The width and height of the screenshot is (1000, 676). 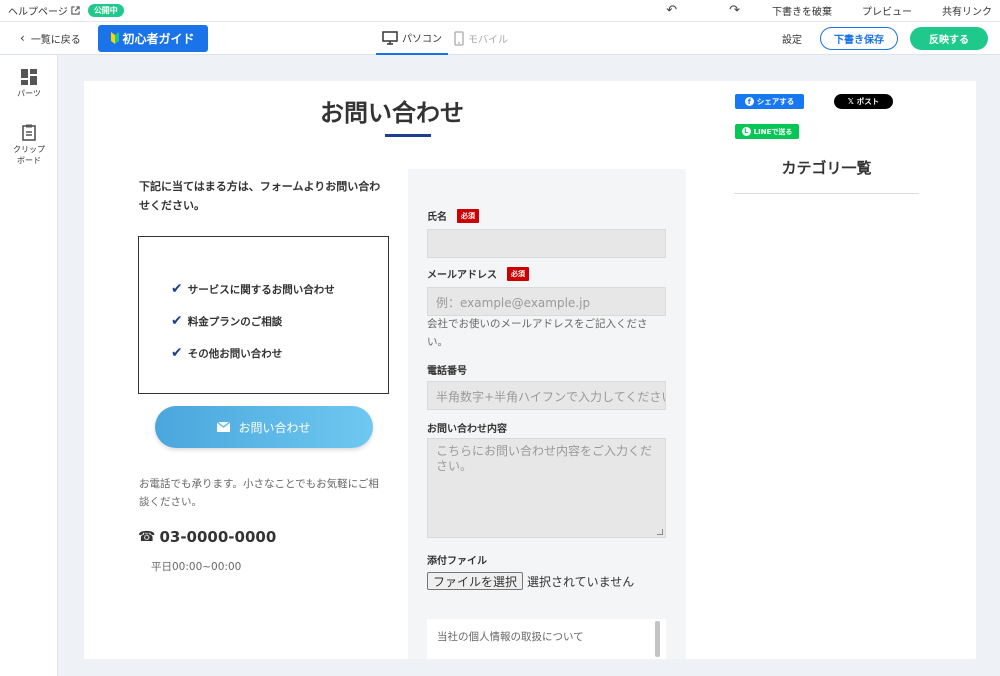 I want to click on message-label: お問い合わせ内容, so click(x=467, y=427).